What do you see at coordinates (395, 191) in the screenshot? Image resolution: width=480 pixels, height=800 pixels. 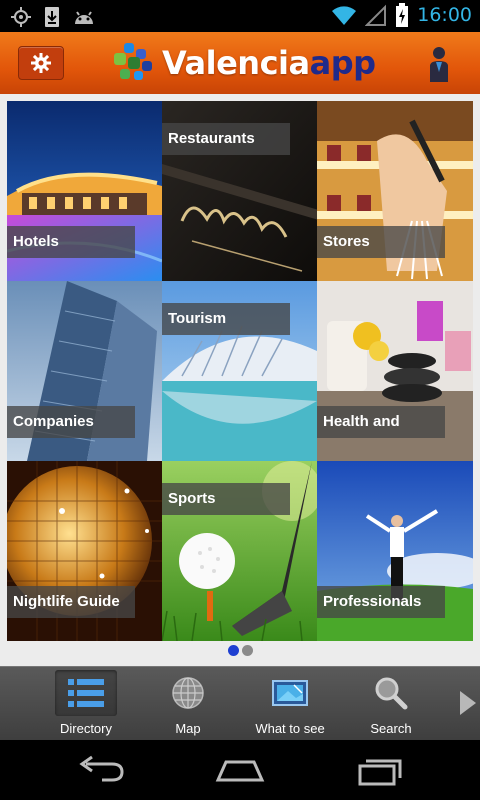 I see `category-tile-stores: Stores` at bounding box center [395, 191].